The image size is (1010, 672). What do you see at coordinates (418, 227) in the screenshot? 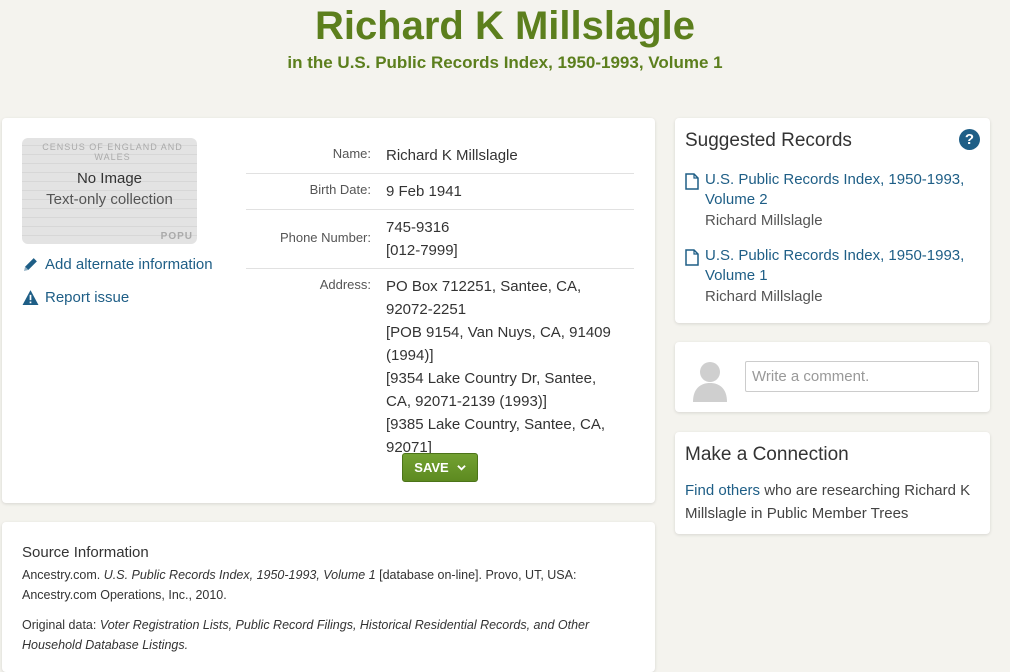
I see `phone-line: 745-9316` at bounding box center [418, 227].